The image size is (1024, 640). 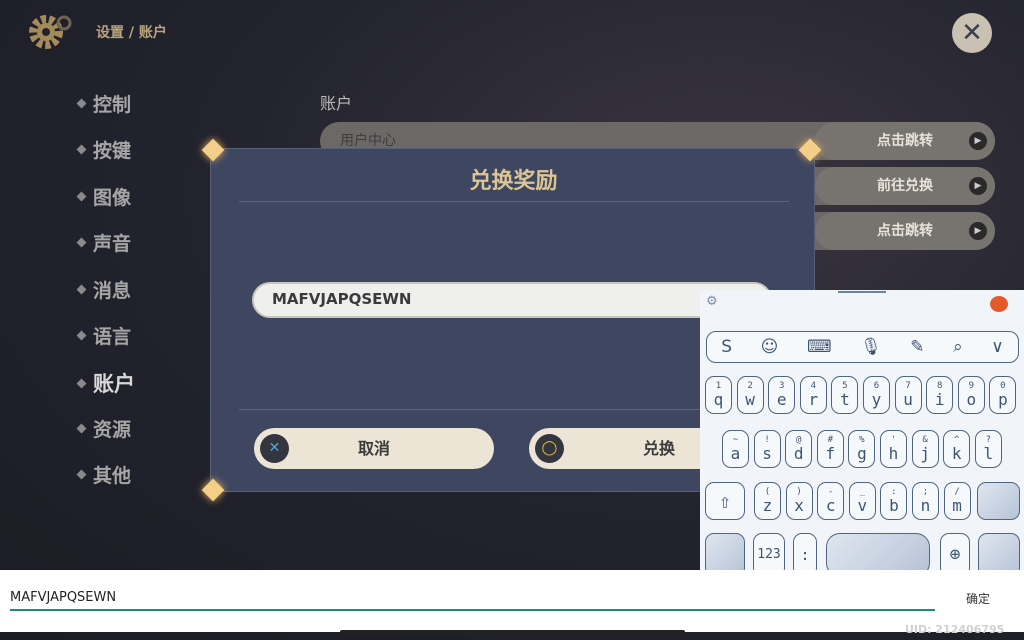 What do you see at coordinates (750, 395) in the screenshot?
I see `key-w: 2w` at bounding box center [750, 395].